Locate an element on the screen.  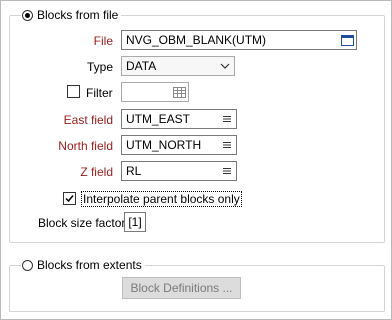
east-field-list-icon is located at coordinates (227, 119).